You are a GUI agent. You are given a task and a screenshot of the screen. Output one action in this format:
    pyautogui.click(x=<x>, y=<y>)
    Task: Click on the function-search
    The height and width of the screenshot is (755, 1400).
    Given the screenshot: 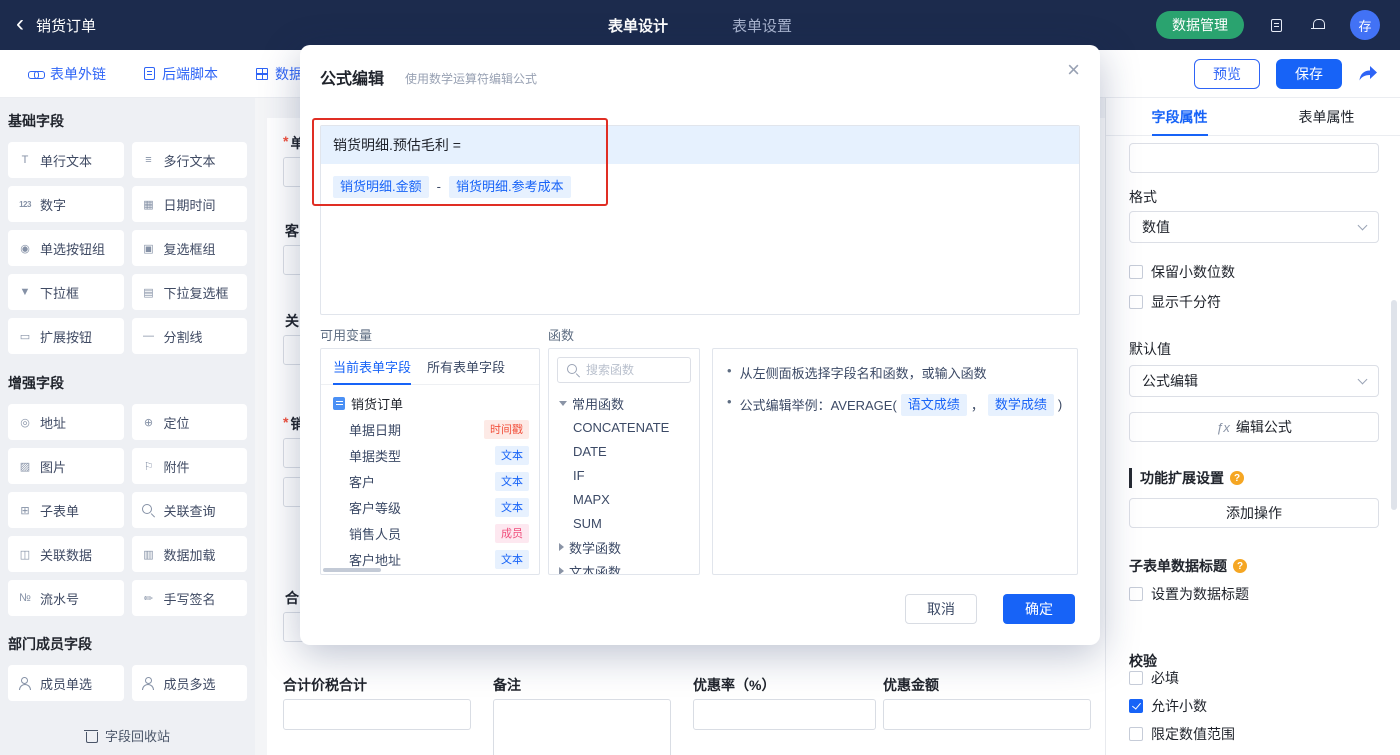 What is the action you would take?
    pyautogui.click(x=624, y=370)
    